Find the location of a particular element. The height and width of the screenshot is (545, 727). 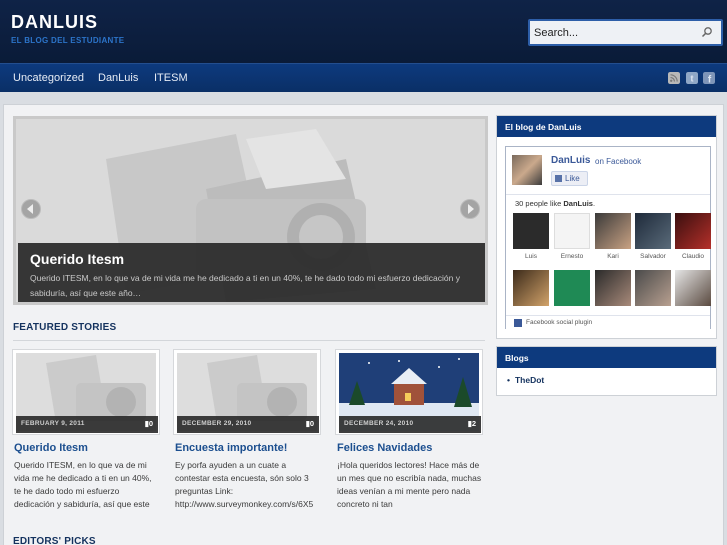

card-meta-bar: FEBRUARY 9, 2011 ▮0 is located at coordinates (87, 424).